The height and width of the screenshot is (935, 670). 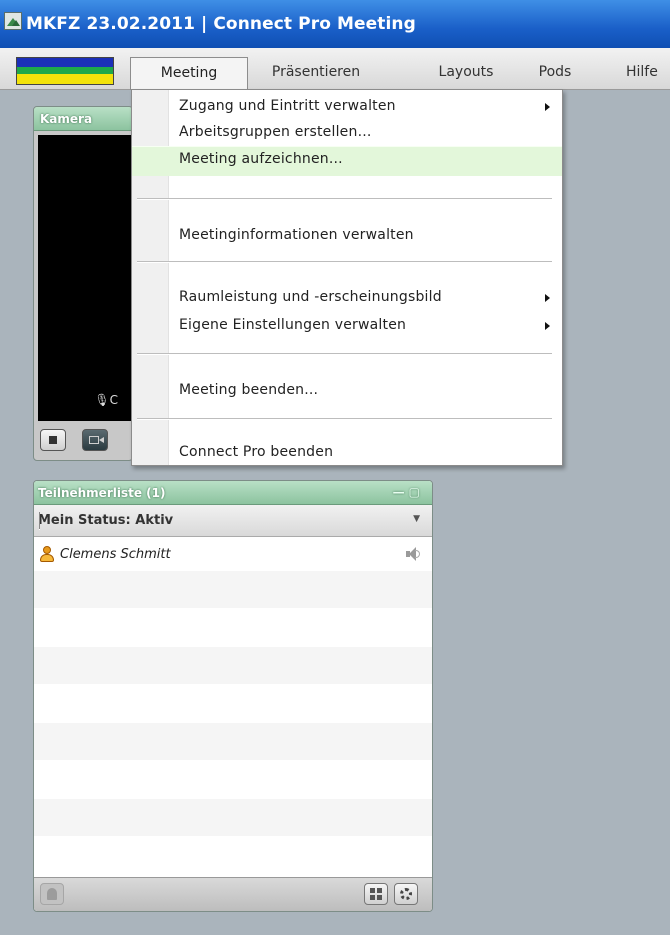 What do you see at coordinates (287, 106) in the screenshot?
I see `menu-item-label: Zugang und Eintritt verwalten` at bounding box center [287, 106].